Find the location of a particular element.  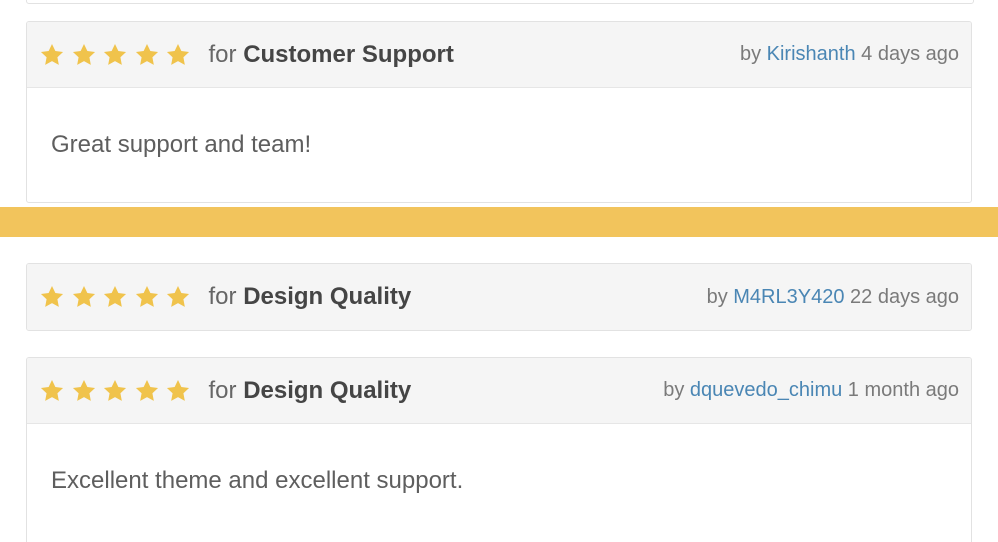

category-name: Customer Support is located at coordinates (348, 54).